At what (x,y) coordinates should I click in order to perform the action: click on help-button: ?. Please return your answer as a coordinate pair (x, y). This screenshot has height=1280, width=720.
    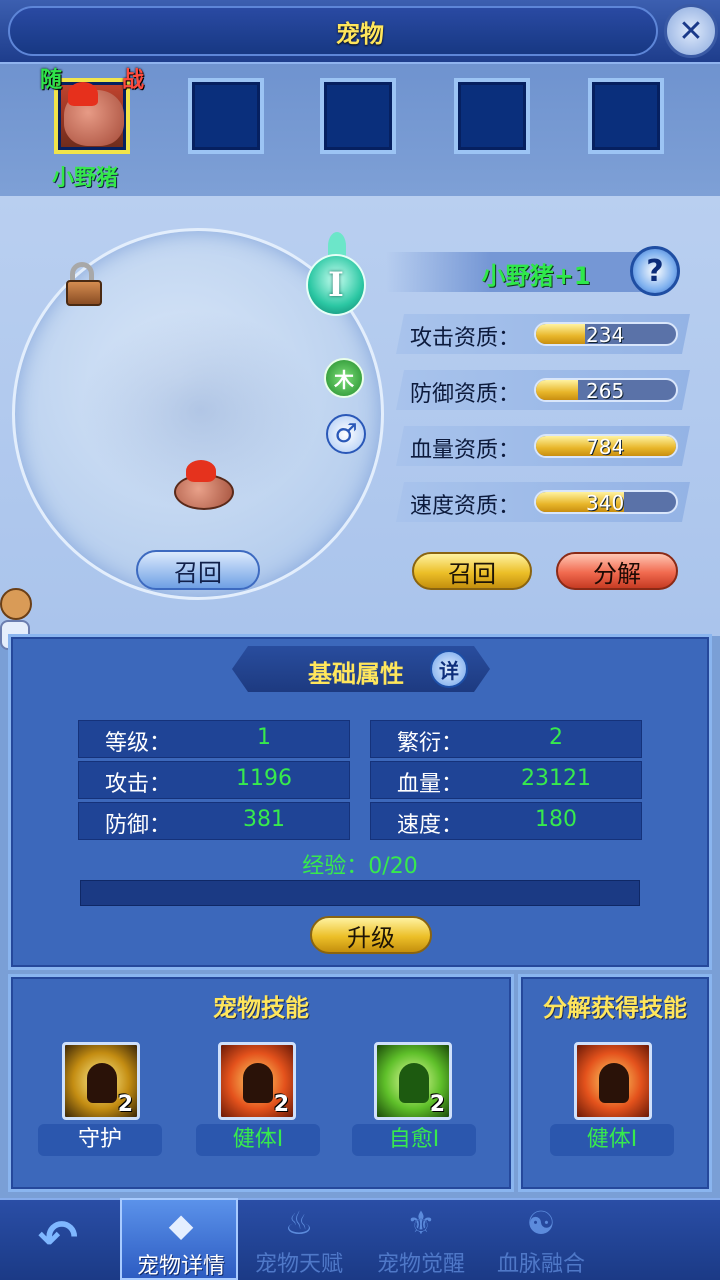
    Looking at the image, I should click on (655, 271).